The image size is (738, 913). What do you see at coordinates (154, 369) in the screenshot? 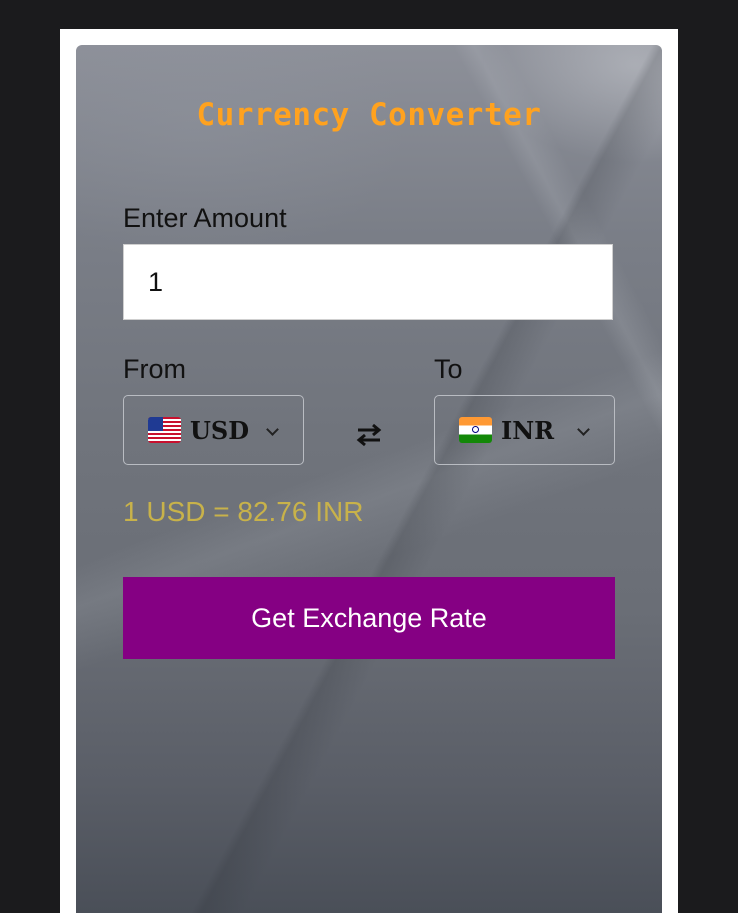
I see `from-label: From` at bounding box center [154, 369].